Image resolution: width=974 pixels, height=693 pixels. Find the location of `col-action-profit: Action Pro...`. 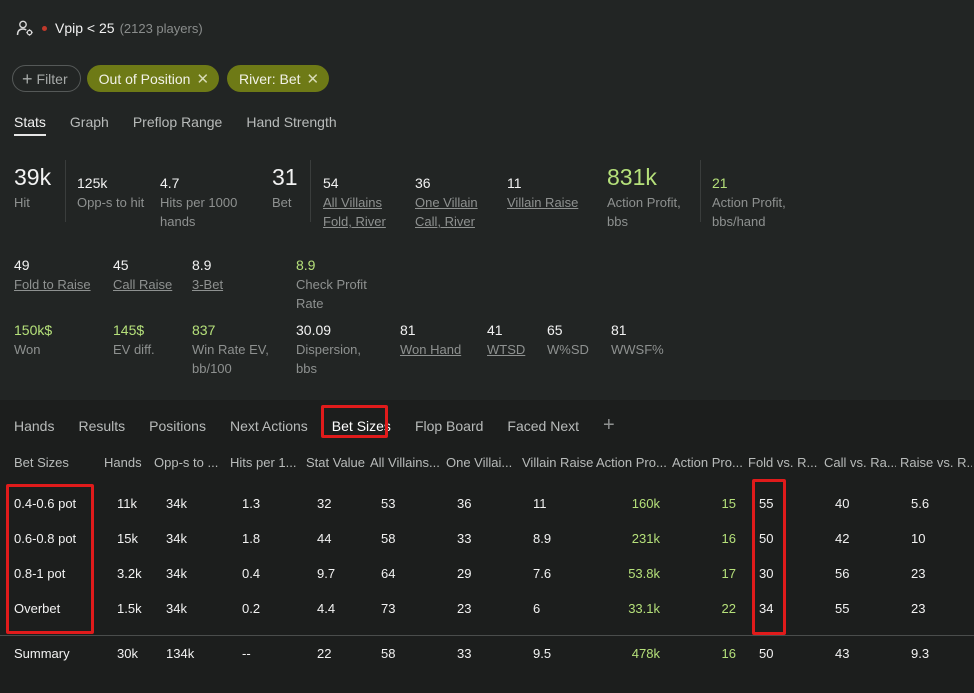

col-action-profit: Action Pro... is located at coordinates (632, 462).